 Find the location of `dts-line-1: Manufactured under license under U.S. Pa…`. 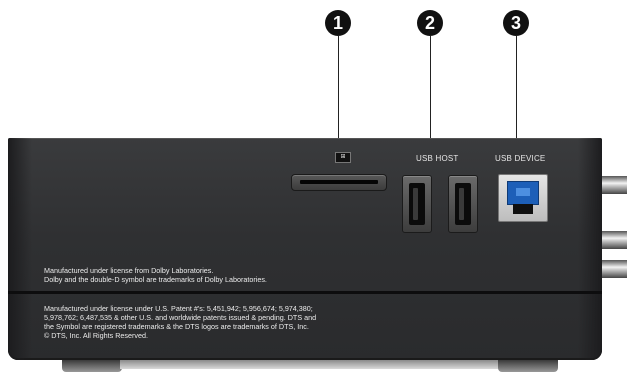

dts-line-1: Manufactured under license under U.S. Pa… is located at coordinates (178, 308).